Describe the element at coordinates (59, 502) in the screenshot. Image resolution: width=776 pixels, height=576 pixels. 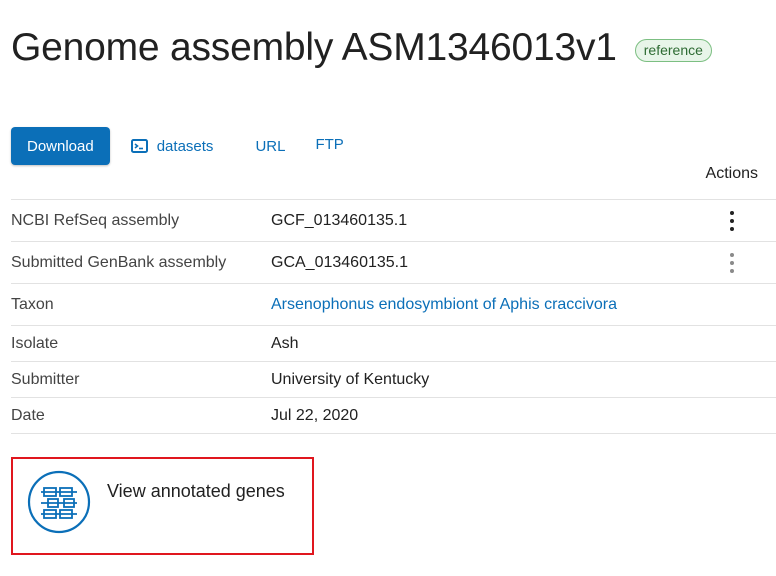
I see `gene-diagram-icon` at that location.